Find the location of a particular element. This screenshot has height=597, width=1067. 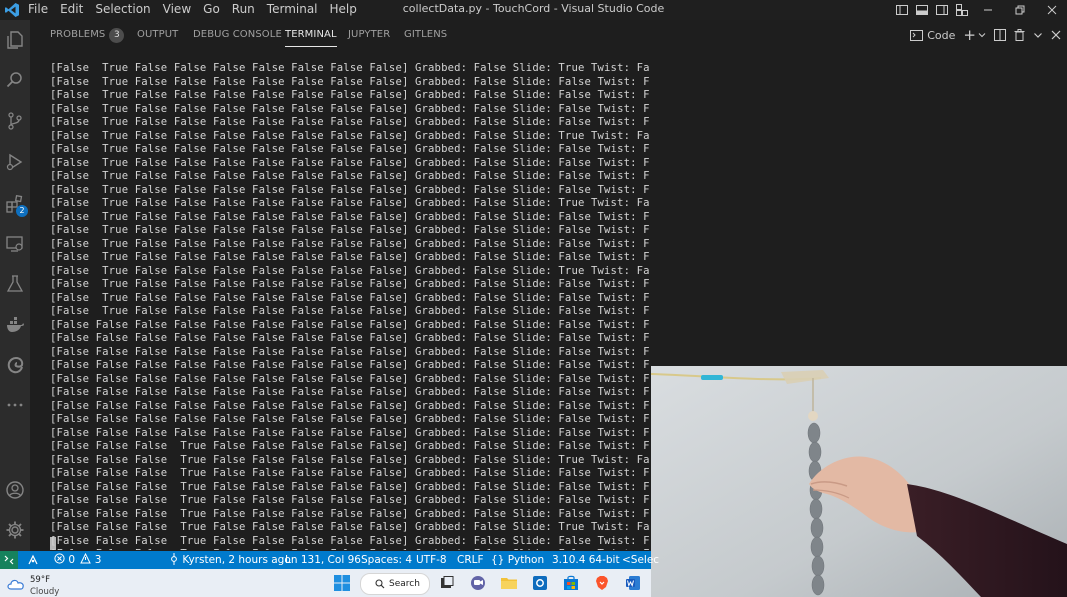

tab-output: OUTPUT is located at coordinates (157, 35).